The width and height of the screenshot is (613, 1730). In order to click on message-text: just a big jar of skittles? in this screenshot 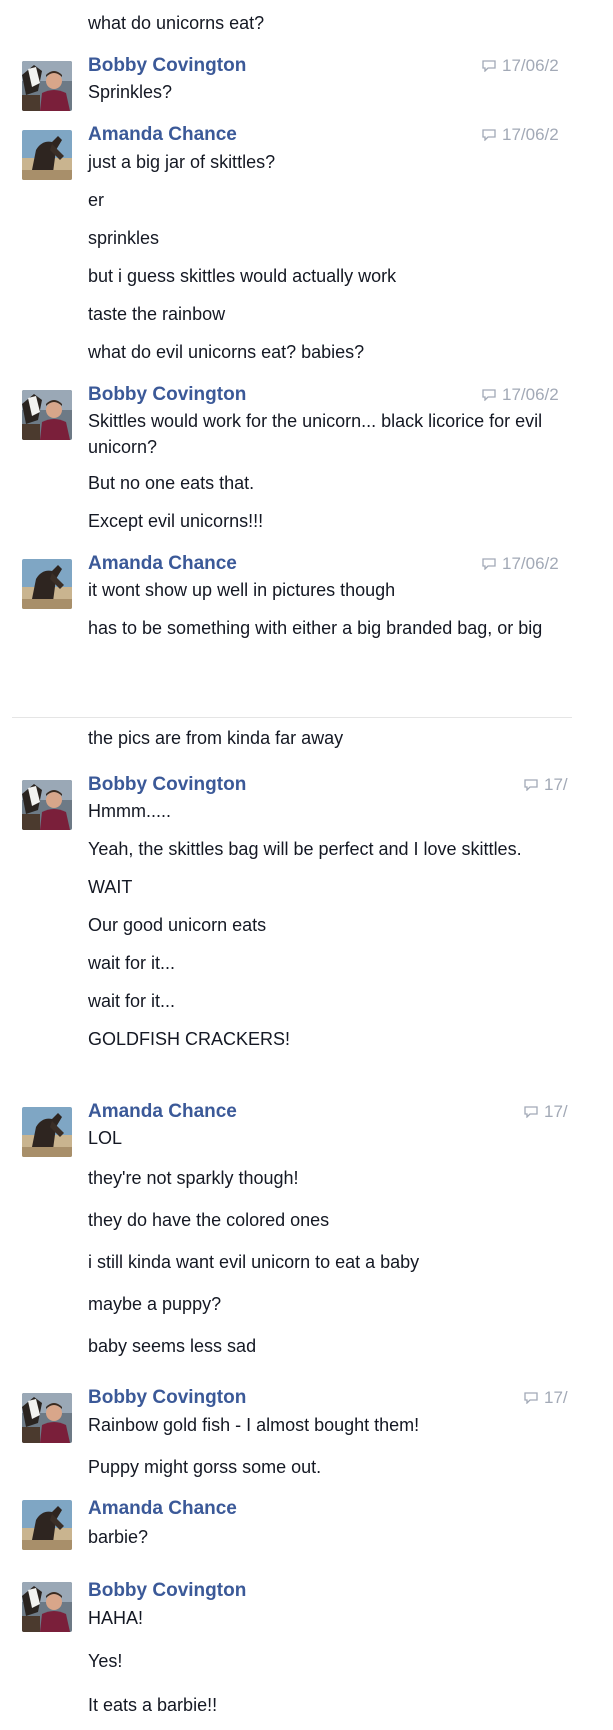, I will do `click(182, 162)`.